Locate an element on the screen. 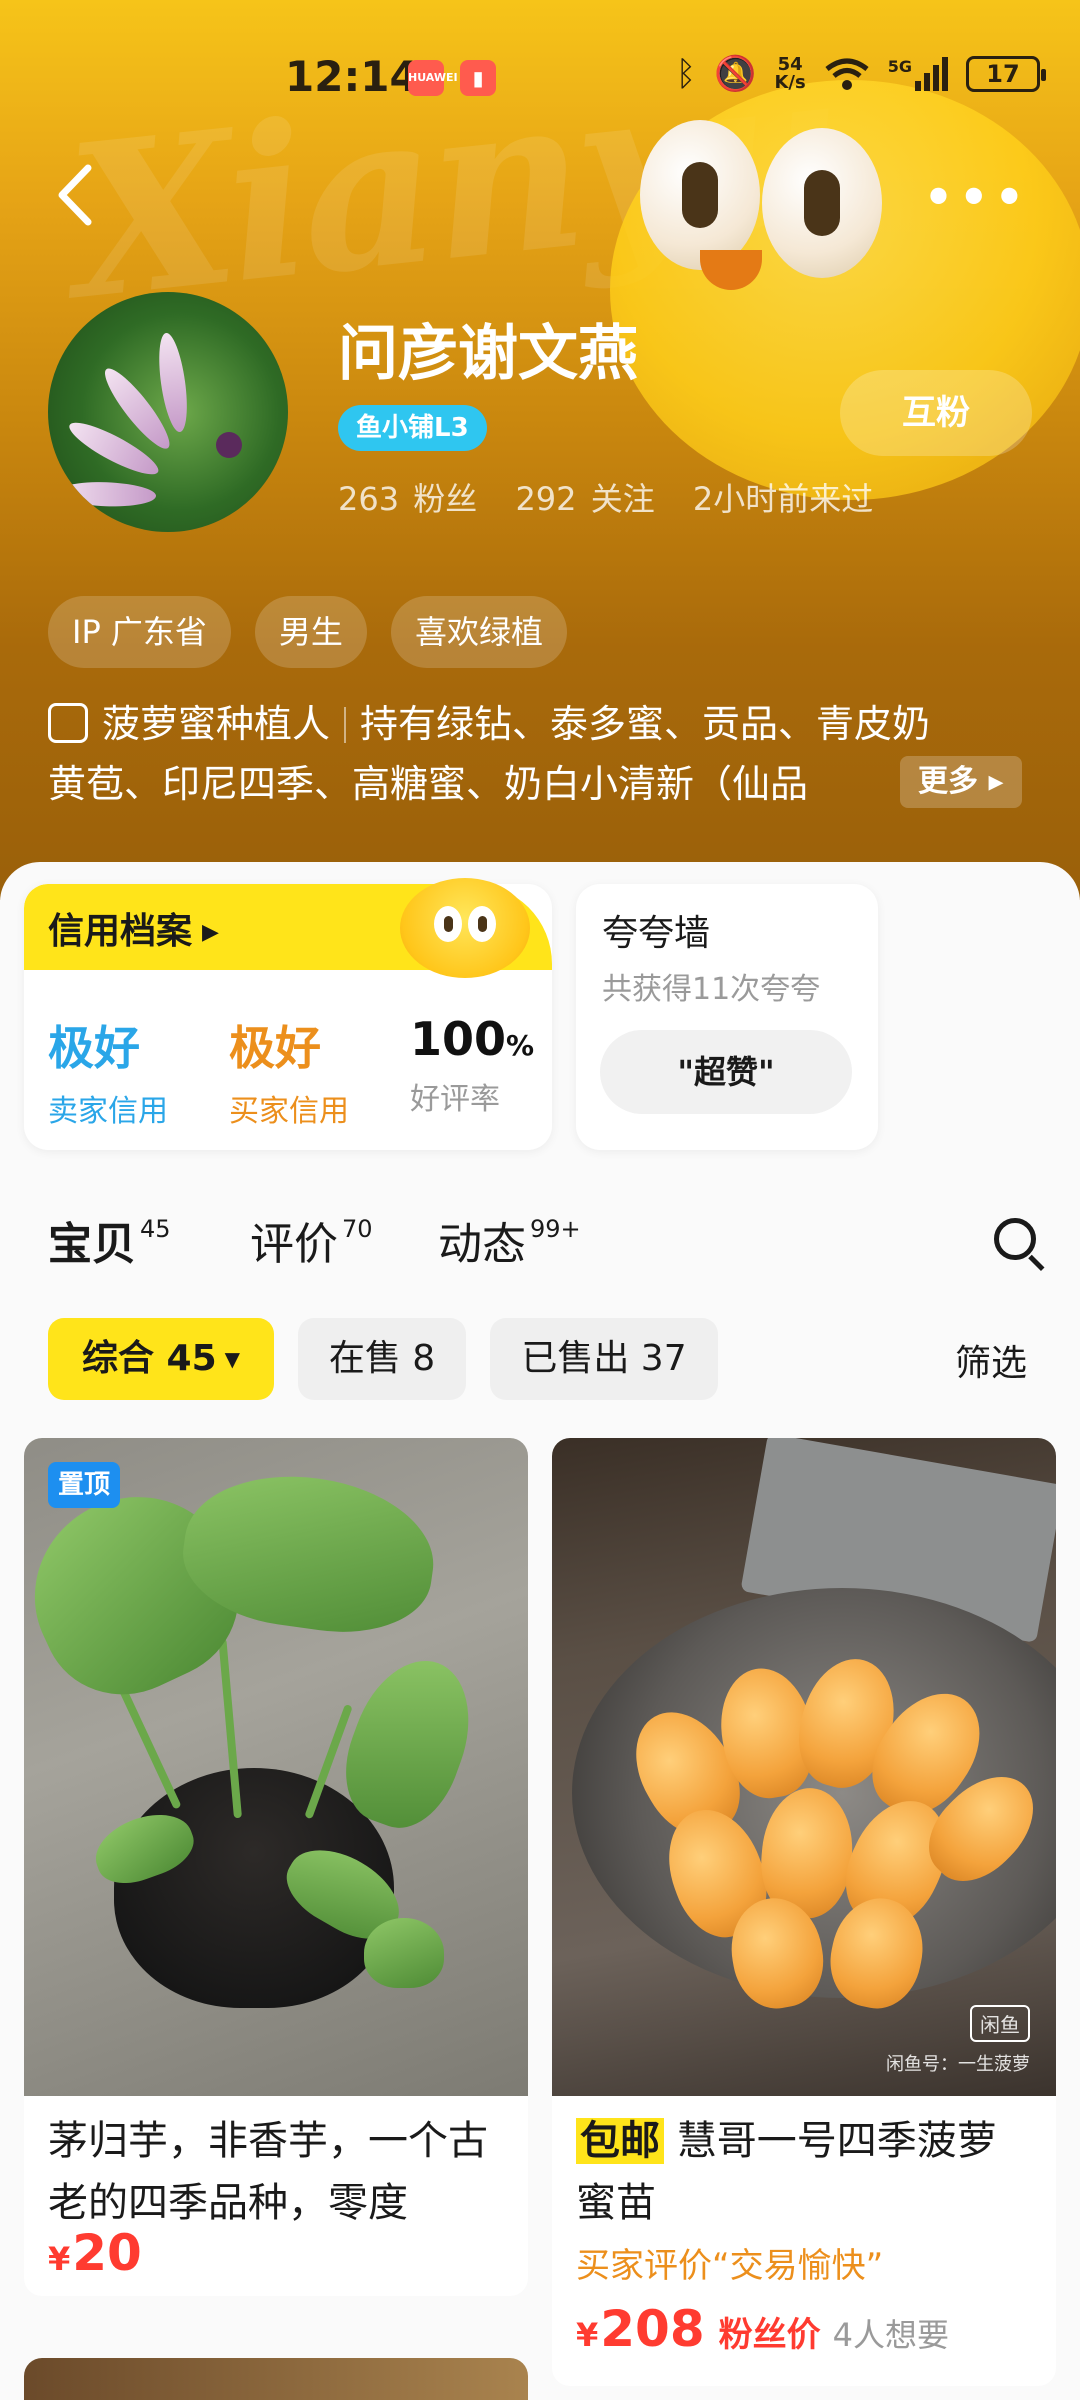 This screenshot has height=2400, width=1080. status-bar: 12:14 HUAWEI ▮ ᛒ 🔕 54 K/s 5G 17 is located at coordinates (540, 80).